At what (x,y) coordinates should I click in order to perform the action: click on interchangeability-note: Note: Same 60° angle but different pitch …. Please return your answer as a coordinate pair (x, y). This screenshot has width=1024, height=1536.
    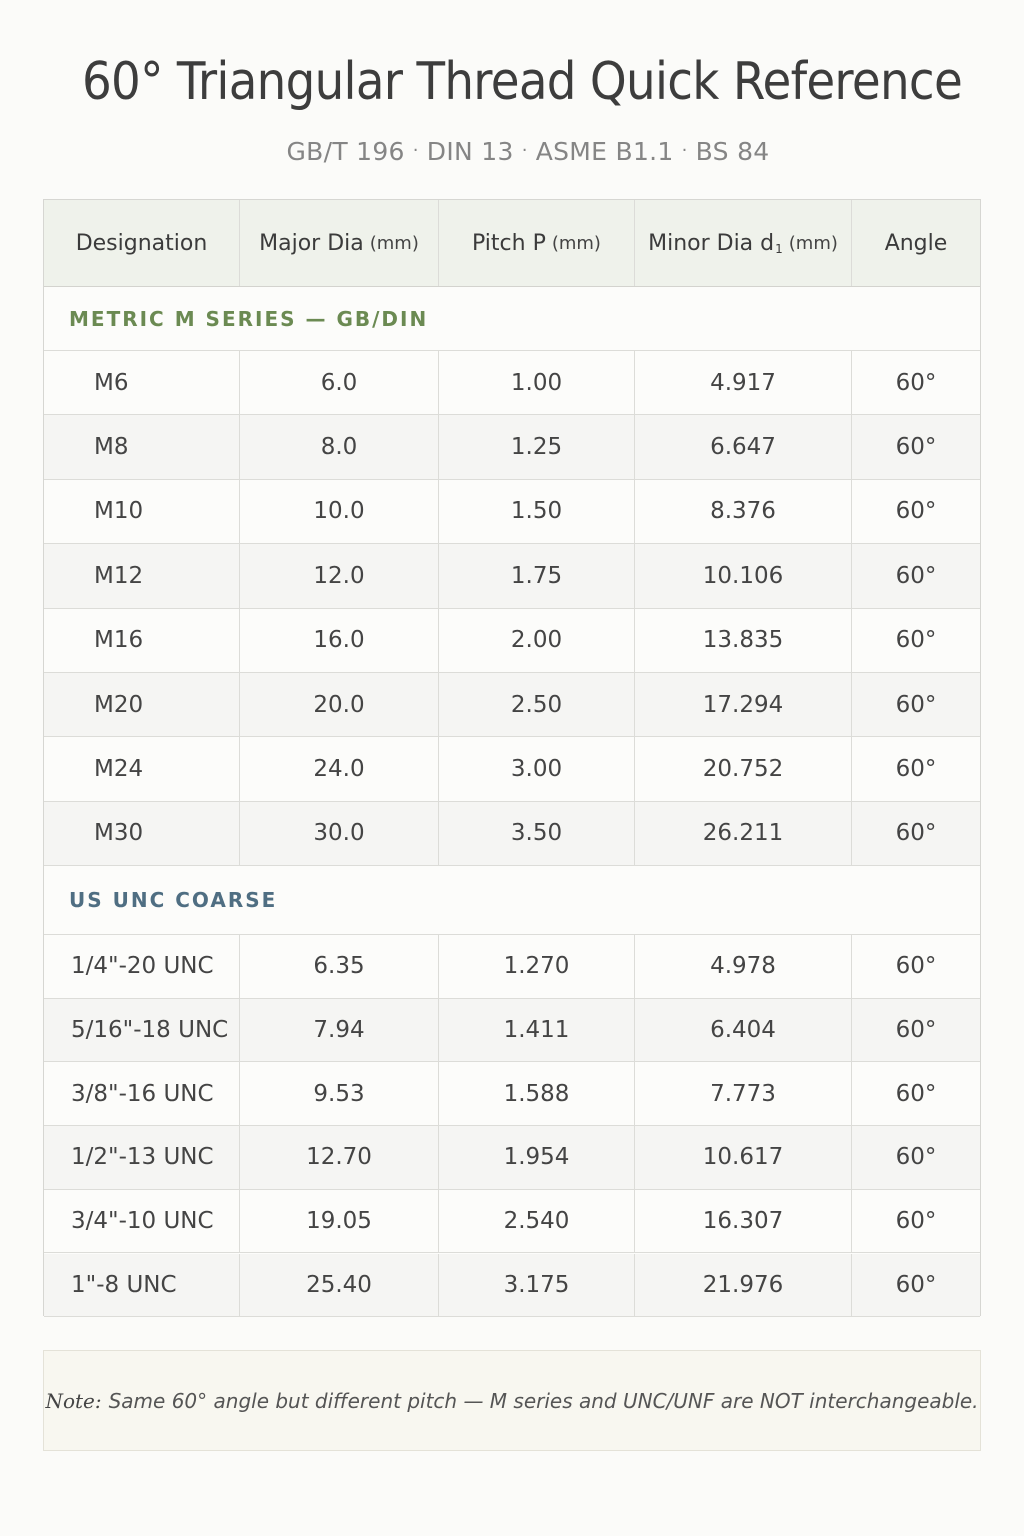
    Looking at the image, I should click on (512, 1400).